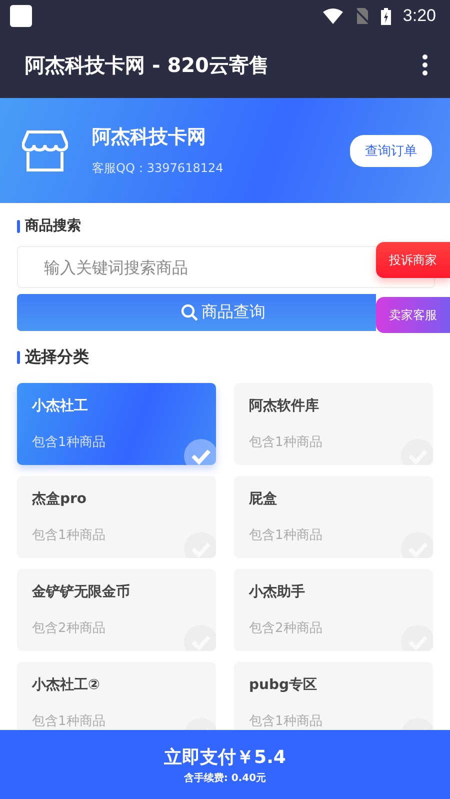 This screenshot has height=799, width=450. What do you see at coordinates (57, 357) in the screenshot?
I see `section-heading: 选择分类` at bounding box center [57, 357].